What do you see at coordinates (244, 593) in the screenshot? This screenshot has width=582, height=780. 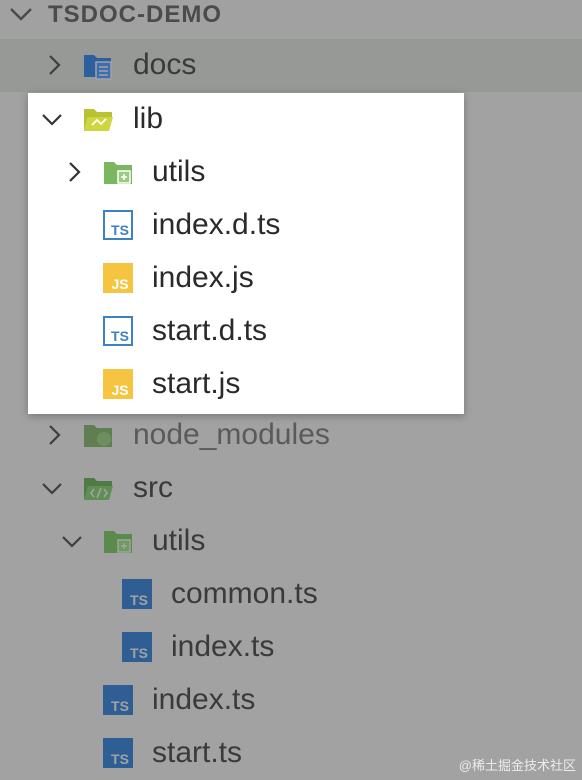 I see `tree-item-label: common.ts` at bounding box center [244, 593].